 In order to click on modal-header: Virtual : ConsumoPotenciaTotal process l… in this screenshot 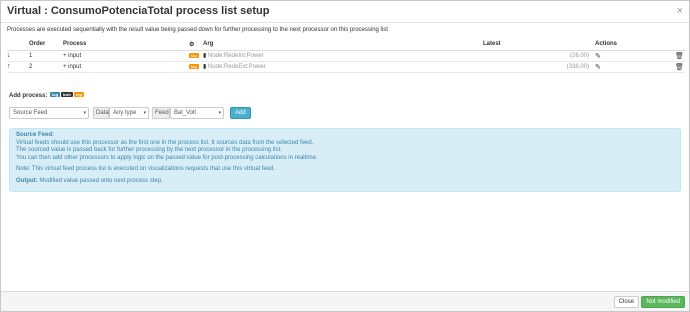, I will do `click(345, 12)`.